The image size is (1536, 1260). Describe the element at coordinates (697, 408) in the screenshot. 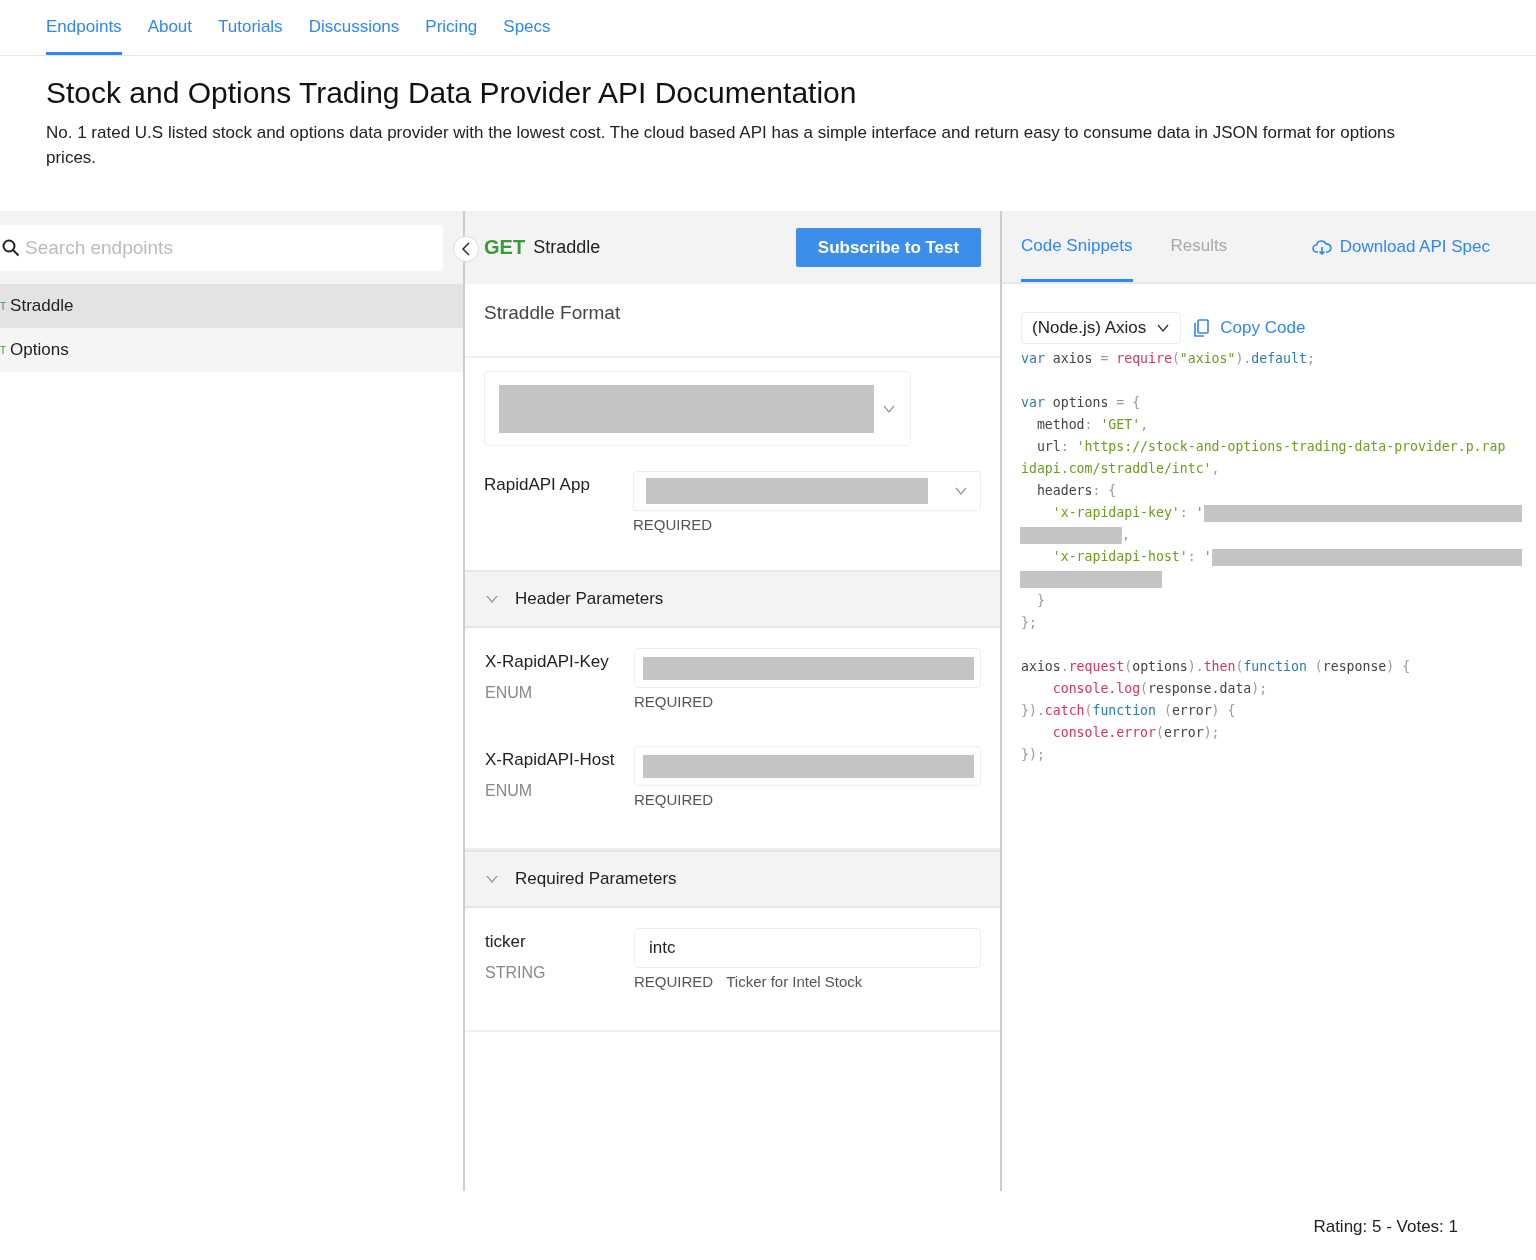

I see `format-select` at that location.